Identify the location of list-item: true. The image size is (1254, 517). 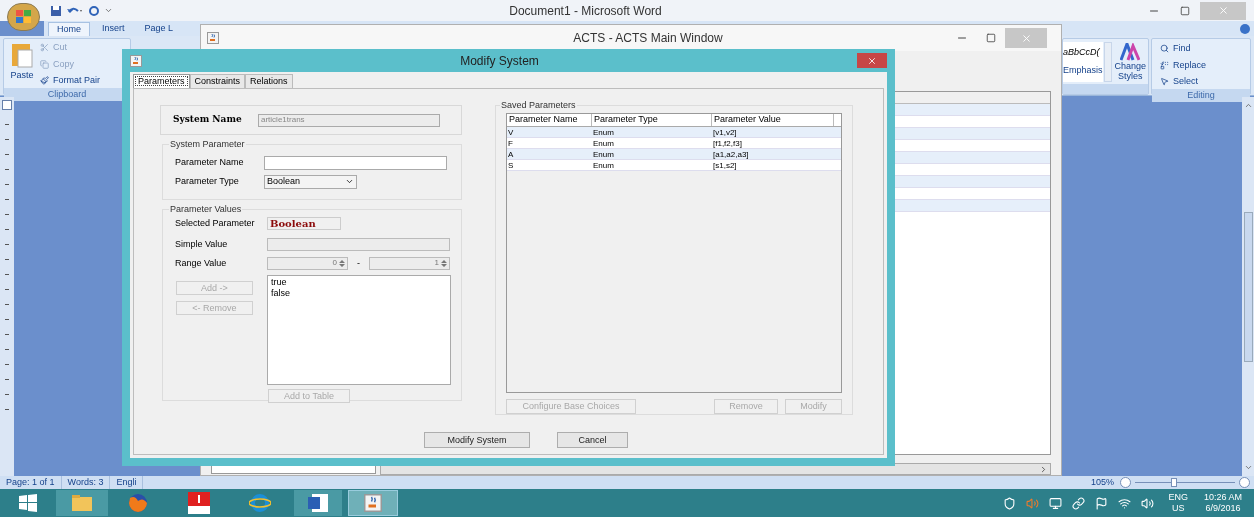
(359, 282).